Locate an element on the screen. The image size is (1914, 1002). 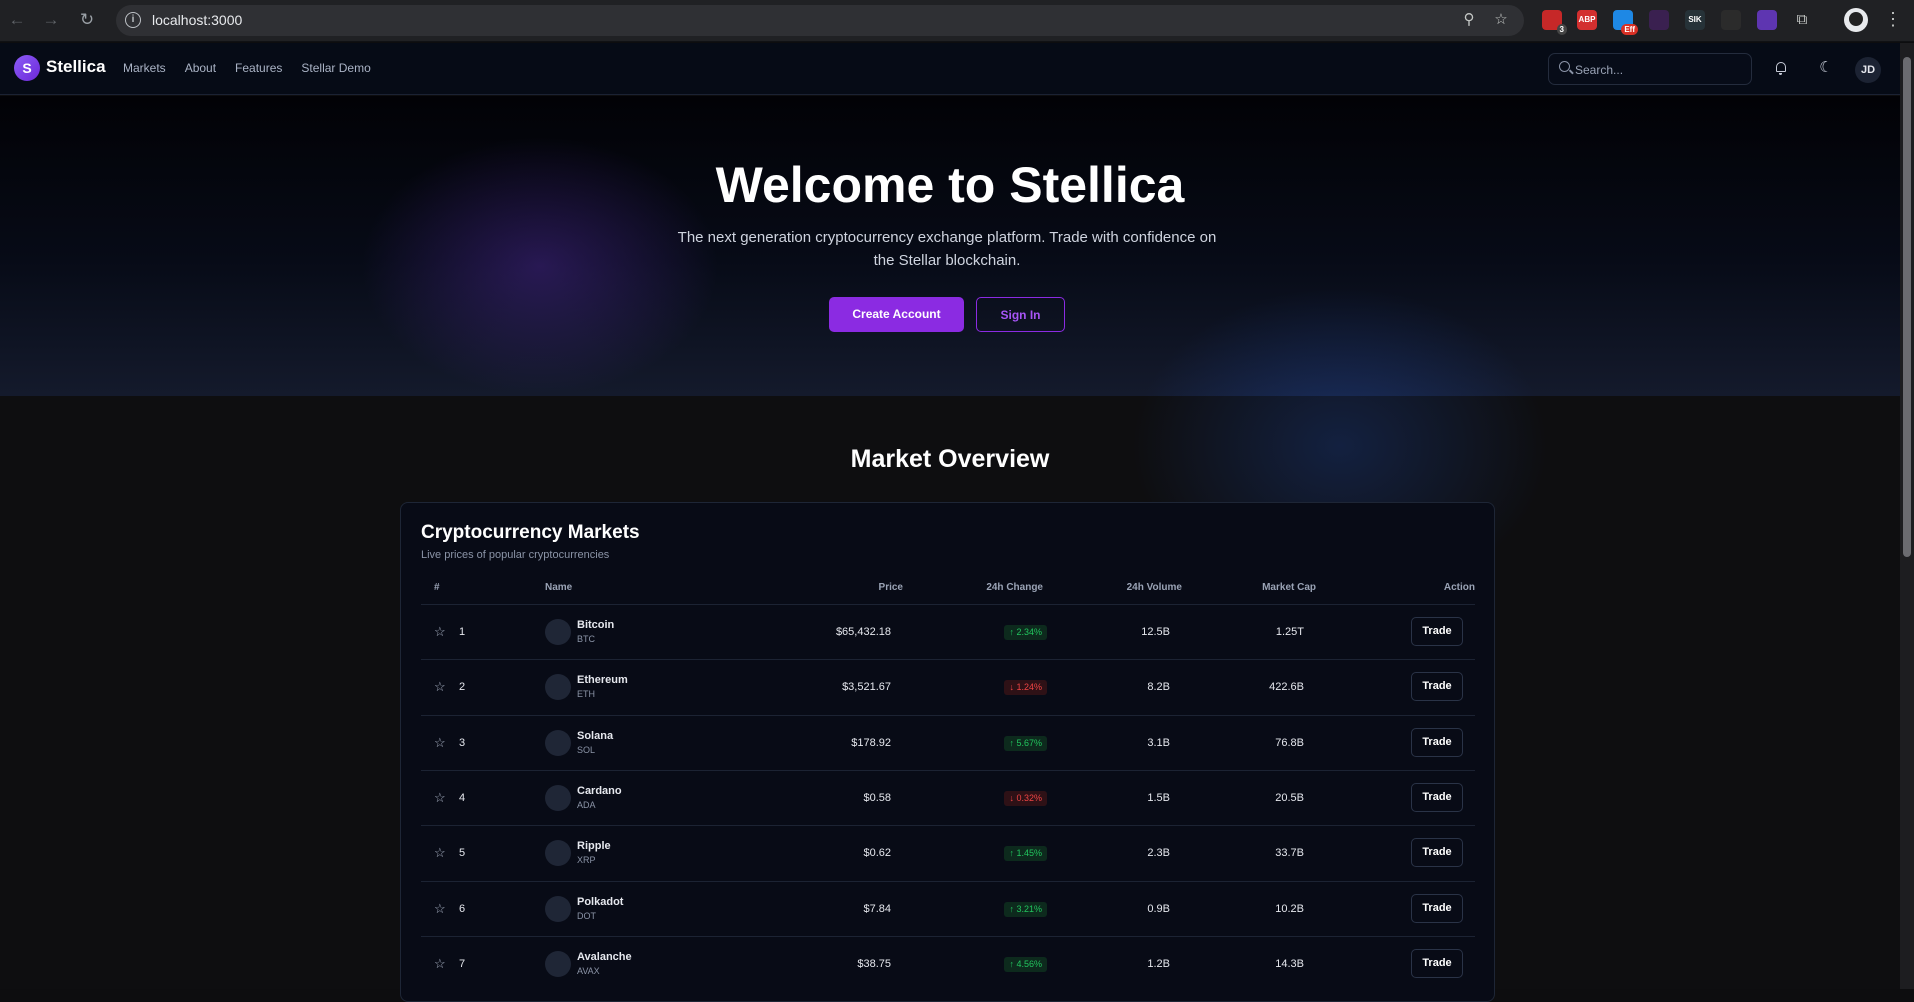
ext-3-extension-icon: Eff is located at coordinates (1625, 22).